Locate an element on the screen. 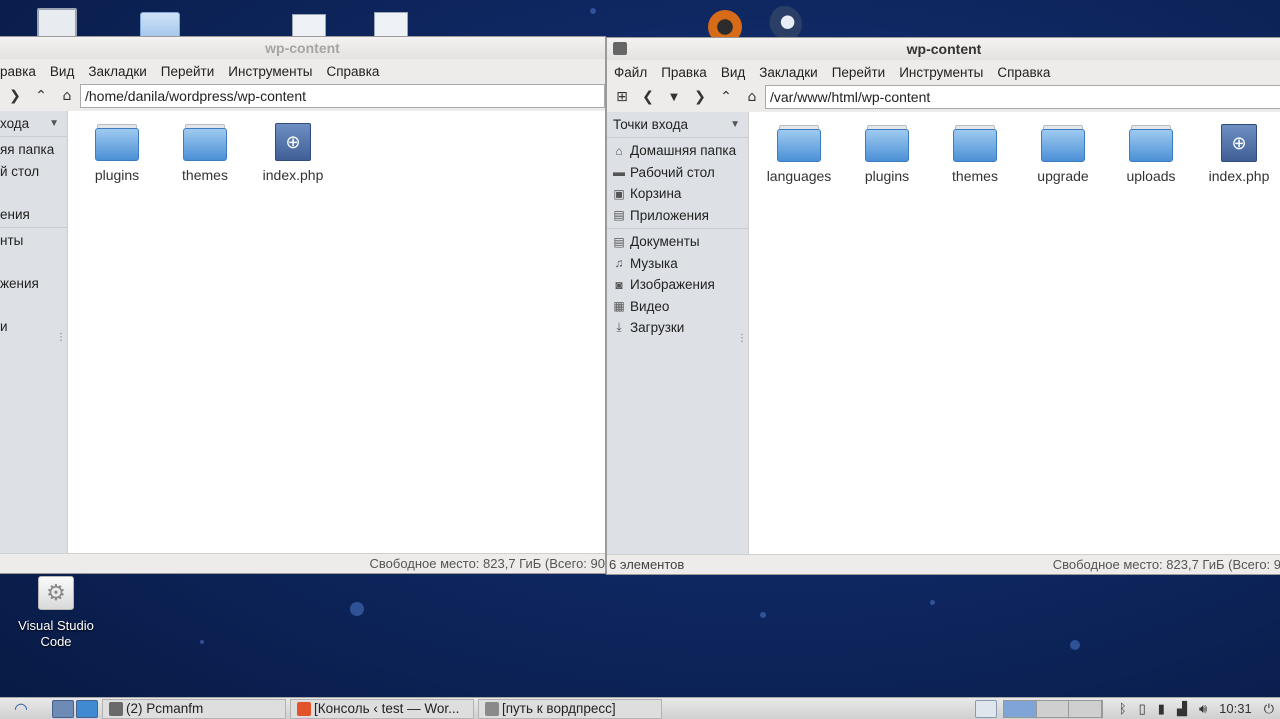  bluetooth-icon: ᛒ is located at coordinates (1123, 708).